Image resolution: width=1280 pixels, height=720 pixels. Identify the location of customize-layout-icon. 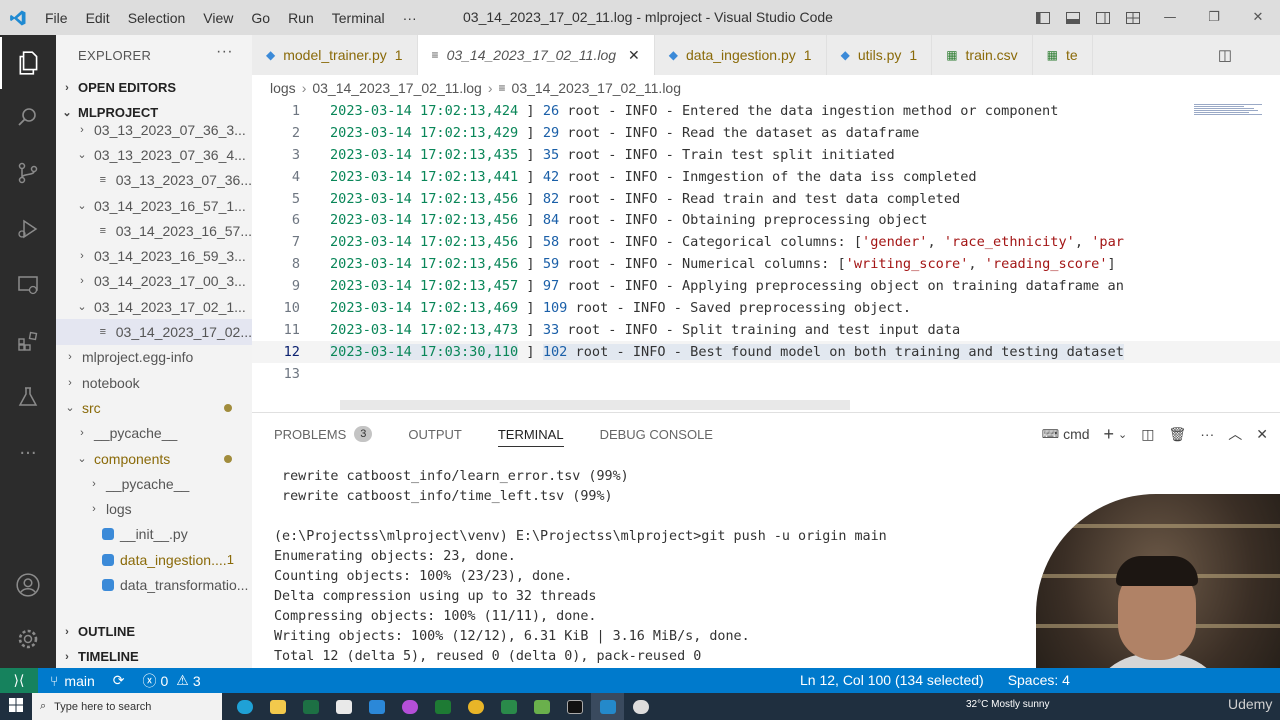
(1133, 17).